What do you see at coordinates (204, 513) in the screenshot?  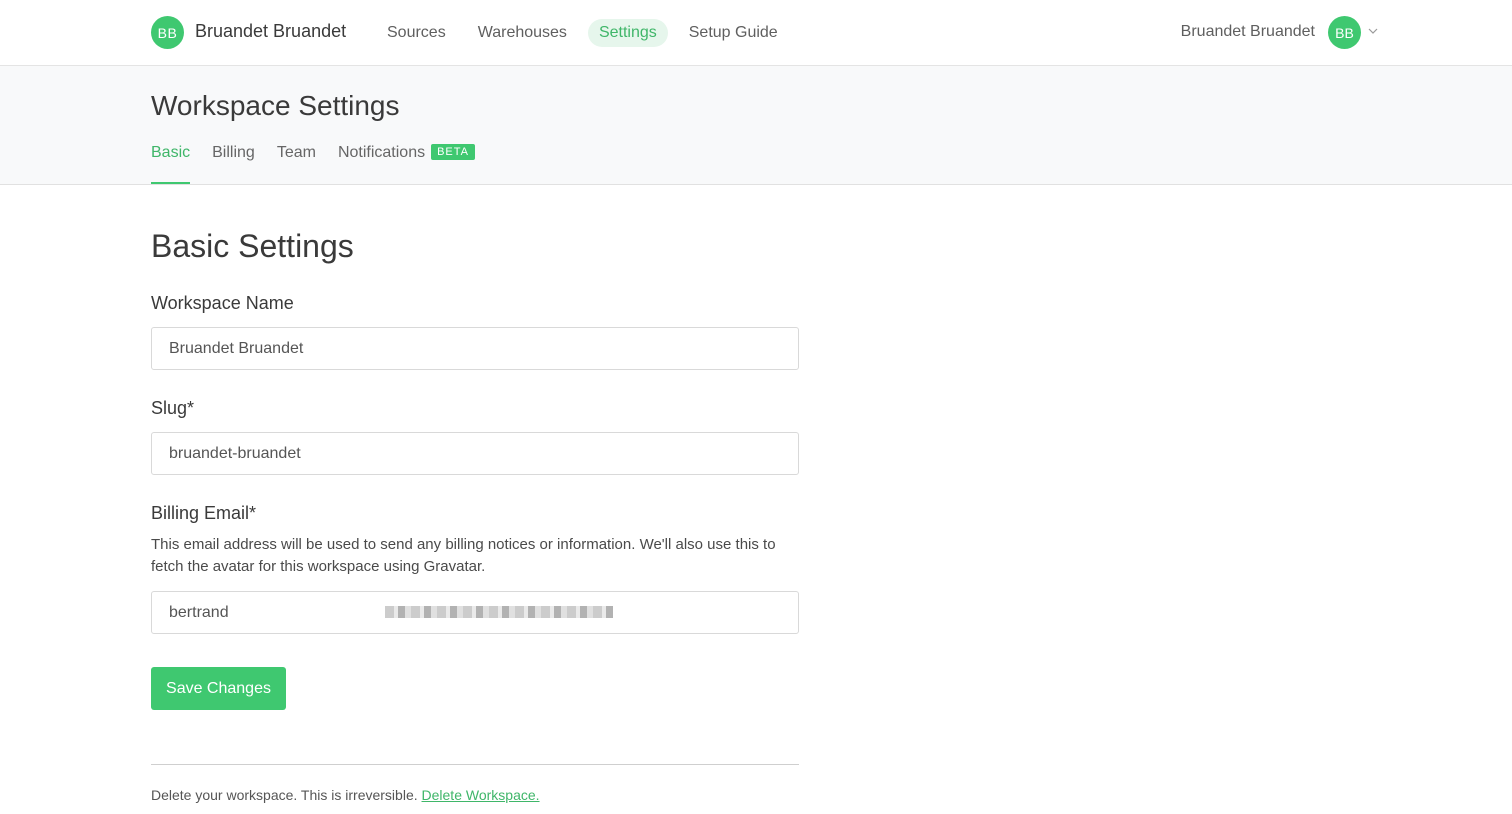 I see `billing-email-label: Billing Email*` at bounding box center [204, 513].